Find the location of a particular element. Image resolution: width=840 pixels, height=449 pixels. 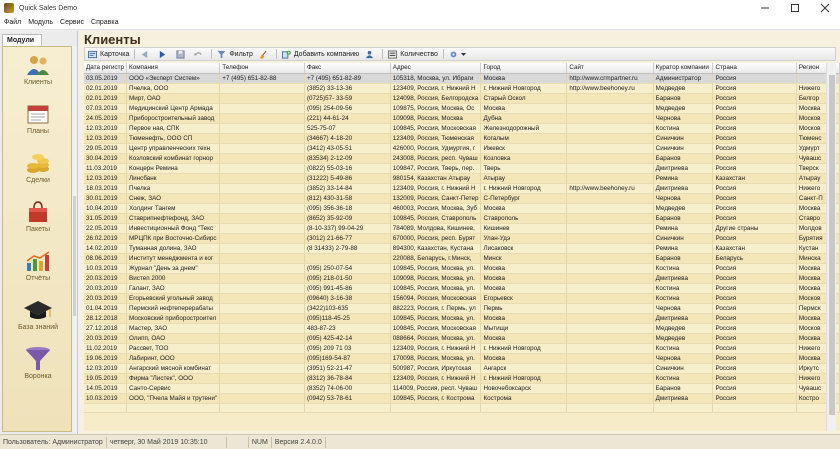

menu-file: Файл is located at coordinates (12, 22).